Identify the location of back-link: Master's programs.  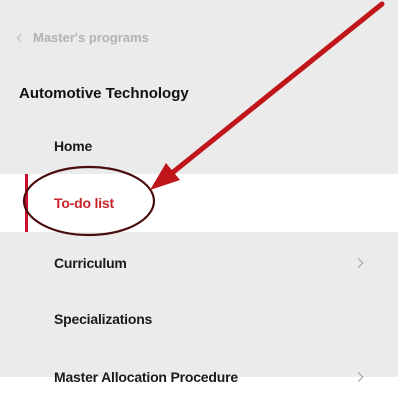
(82, 37).